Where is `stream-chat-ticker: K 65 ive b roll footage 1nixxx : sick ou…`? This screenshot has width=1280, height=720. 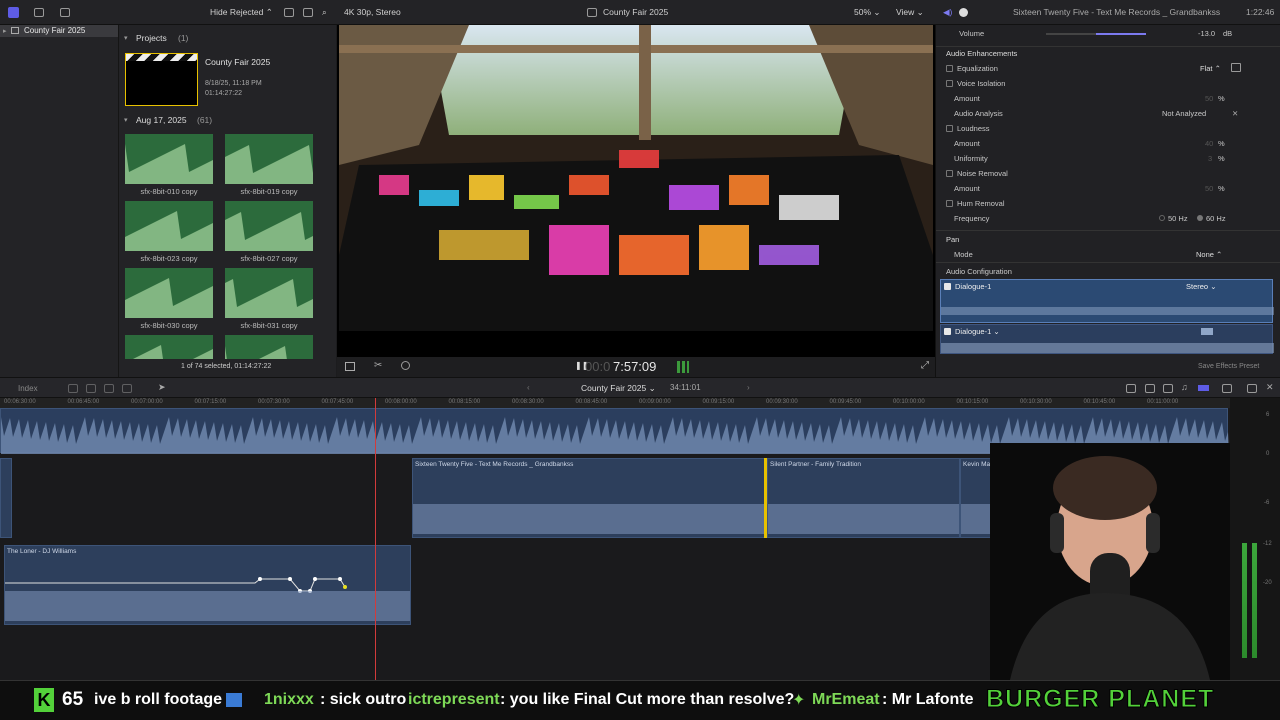
stream-chat-ticker: K 65 ive b roll footage 1nixxx : sick ou… is located at coordinates (640, 700).